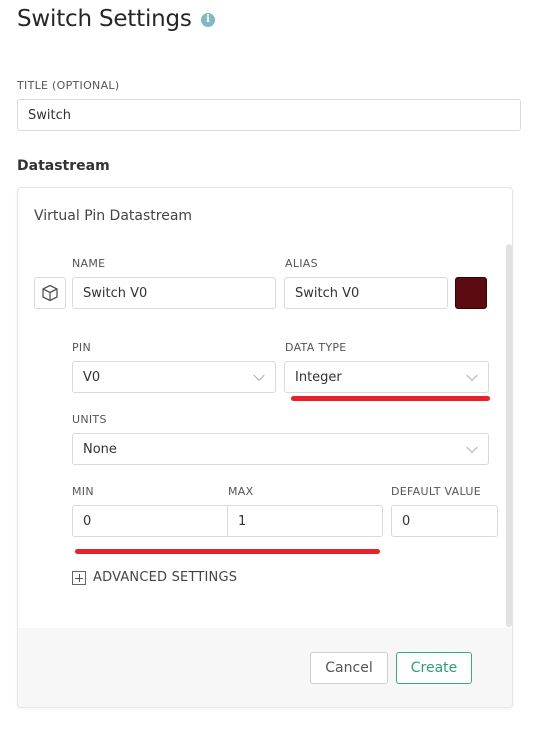 The width and height of the screenshot is (547, 734). I want to click on color-picker-swatch, so click(471, 293).